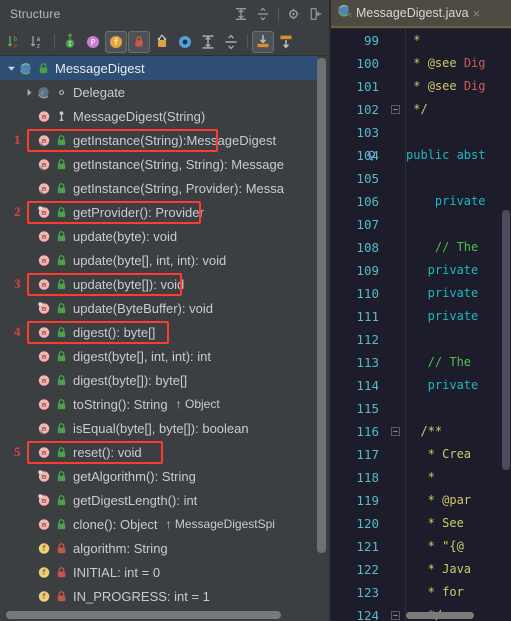 The width and height of the screenshot is (511, 621). I want to click on tree-row: m update(ByteBuffer): void, so click(159, 308).